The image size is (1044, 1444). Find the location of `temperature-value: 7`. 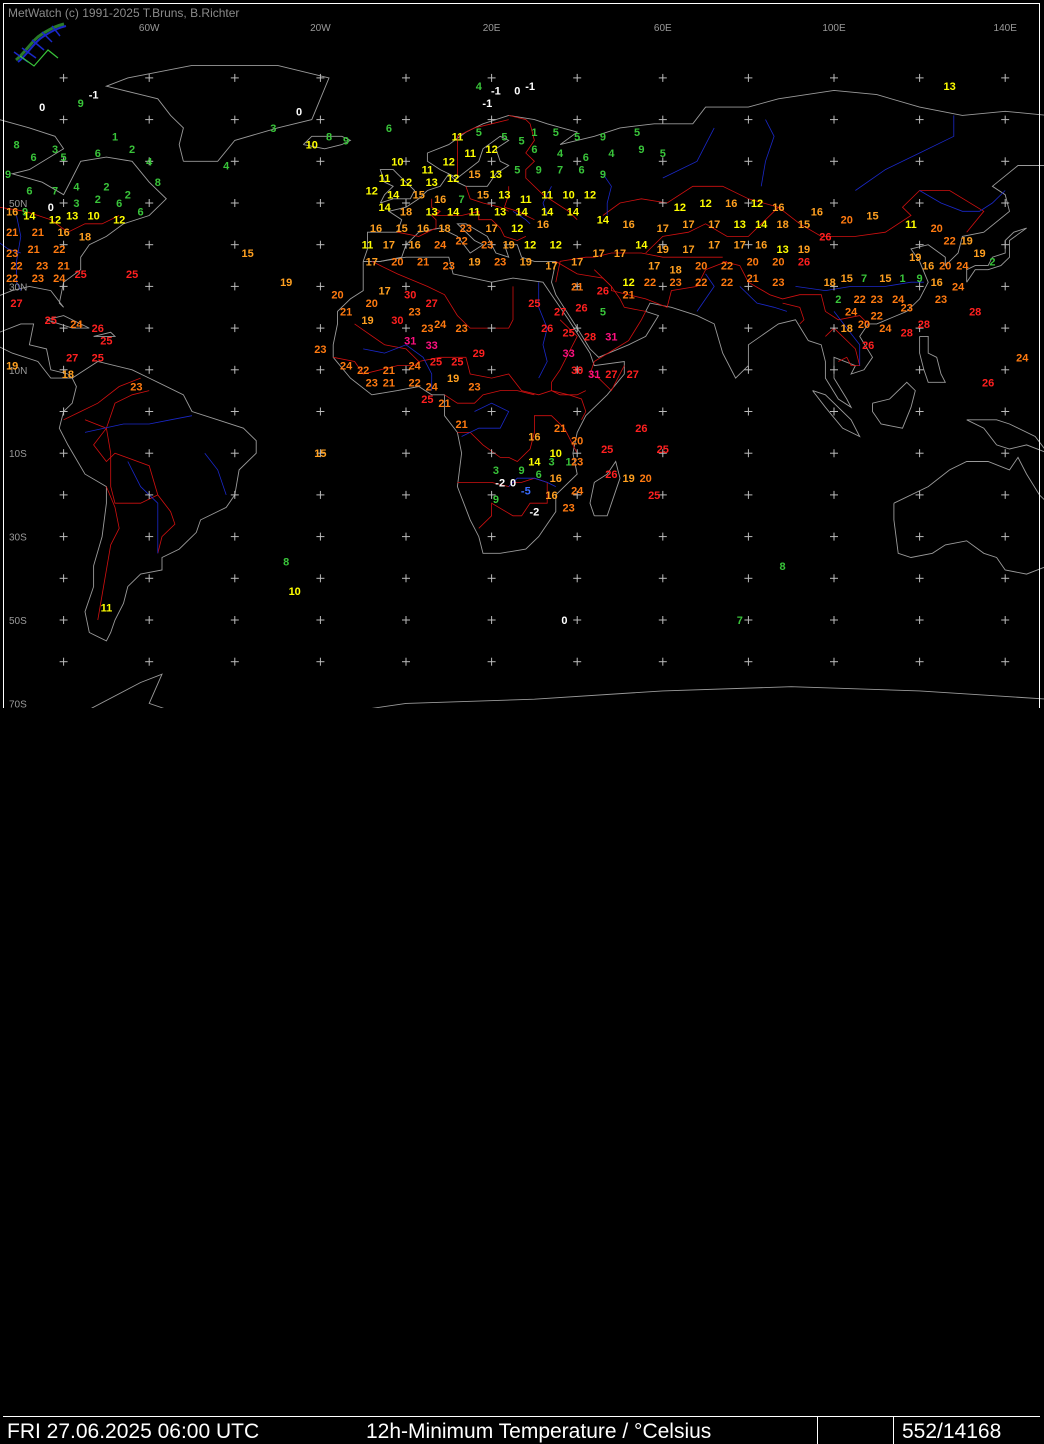

temperature-value: 7 is located at coordinates (462, 200).